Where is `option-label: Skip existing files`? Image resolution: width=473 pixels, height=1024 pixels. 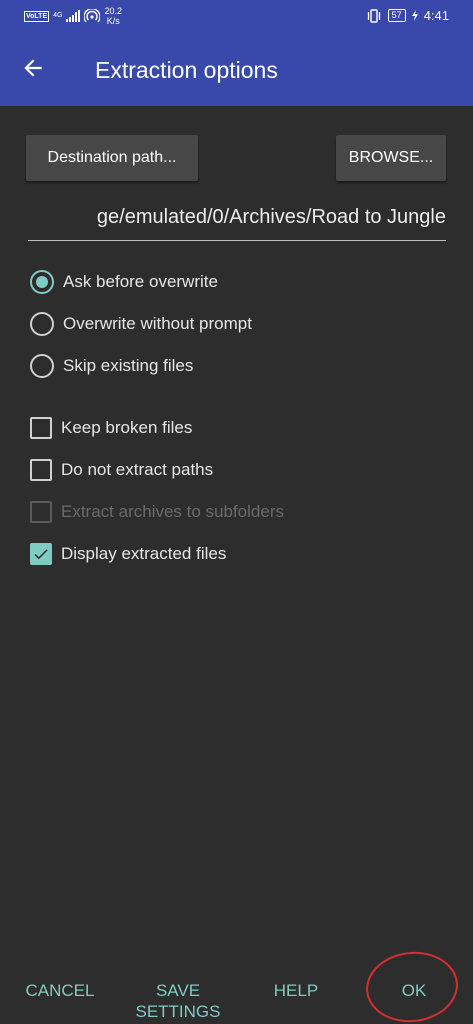 option-label: Skip existing files is located at coordinates (128, 365).